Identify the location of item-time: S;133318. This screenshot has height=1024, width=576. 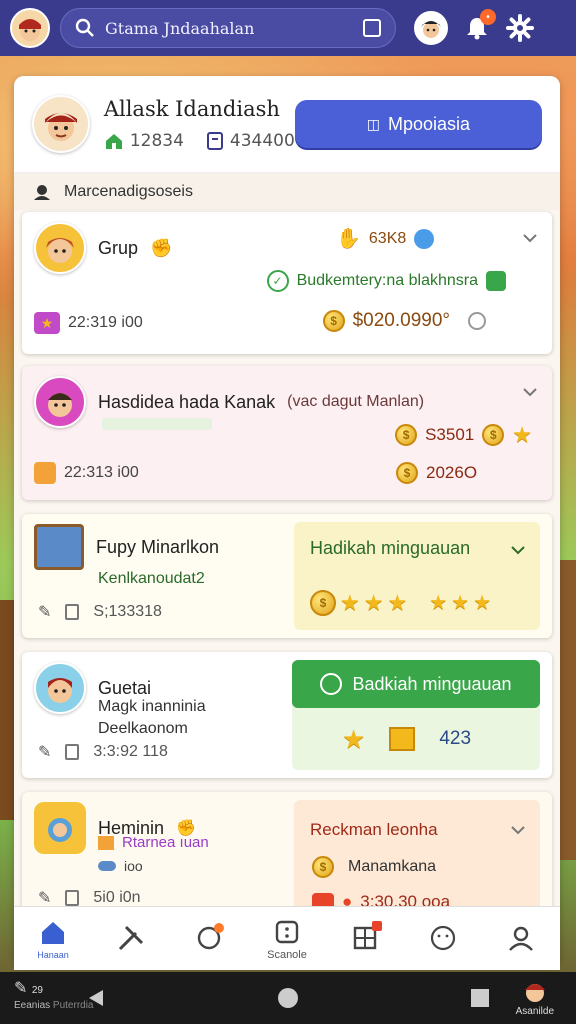
(127, 611).